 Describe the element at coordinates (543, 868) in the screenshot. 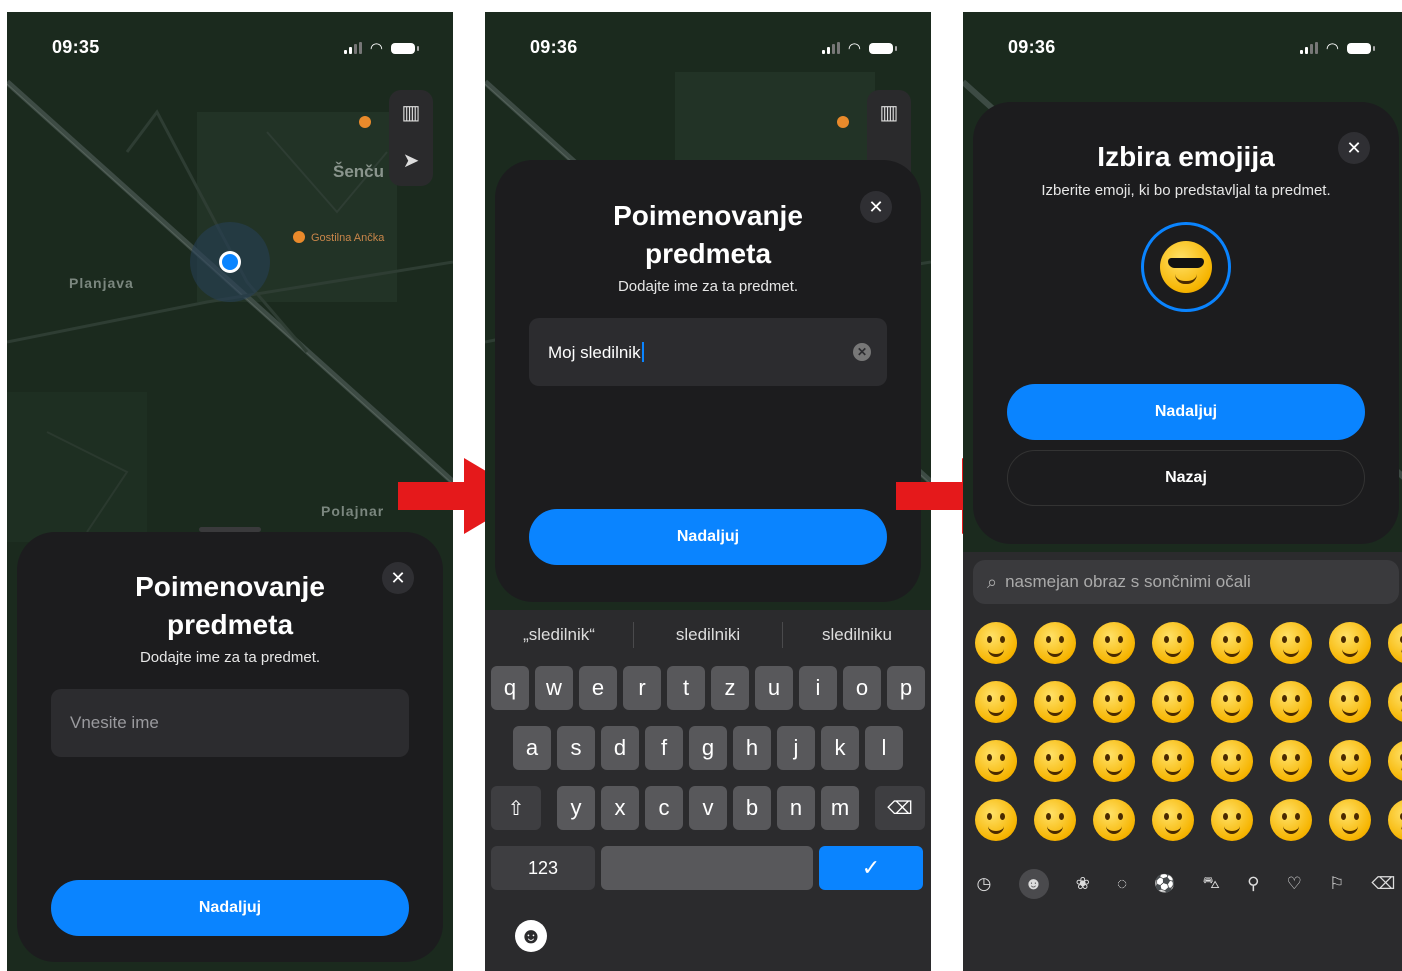

I see `numbers-key: 123` at that location.